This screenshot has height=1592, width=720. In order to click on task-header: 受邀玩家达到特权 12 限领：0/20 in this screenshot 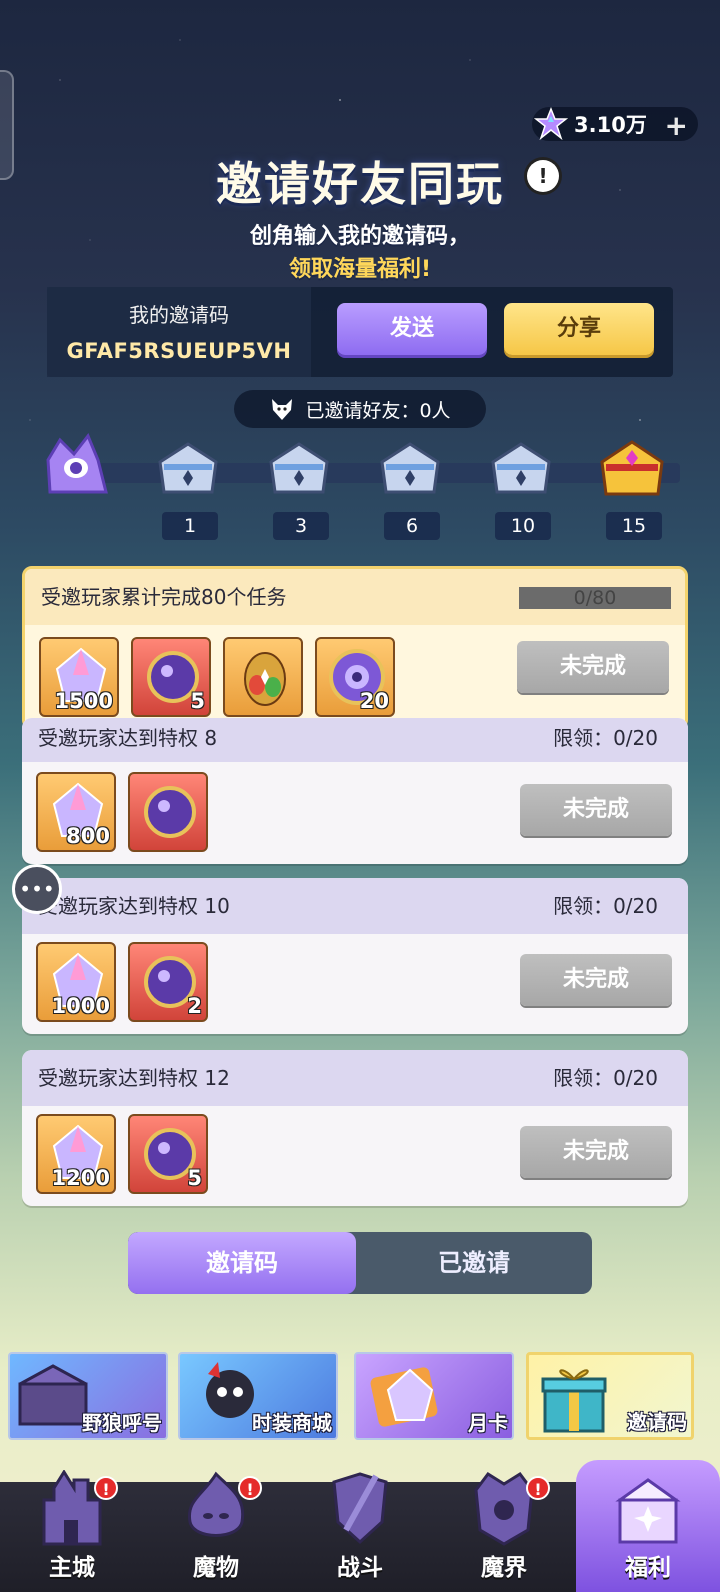, I will do `click(355, 1078)`.